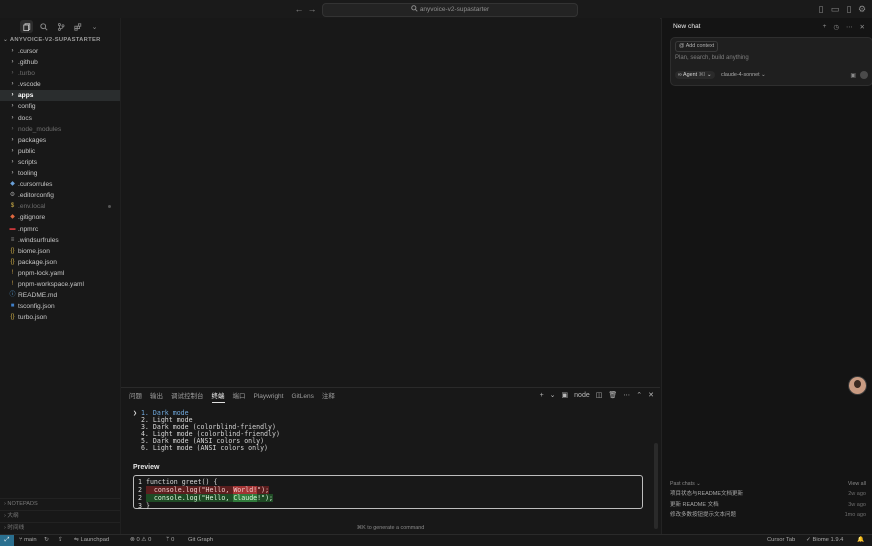 The width and height of the screenshot is (872, 546). I want to click on chat-tab-title: New chat, so click(687, 26).